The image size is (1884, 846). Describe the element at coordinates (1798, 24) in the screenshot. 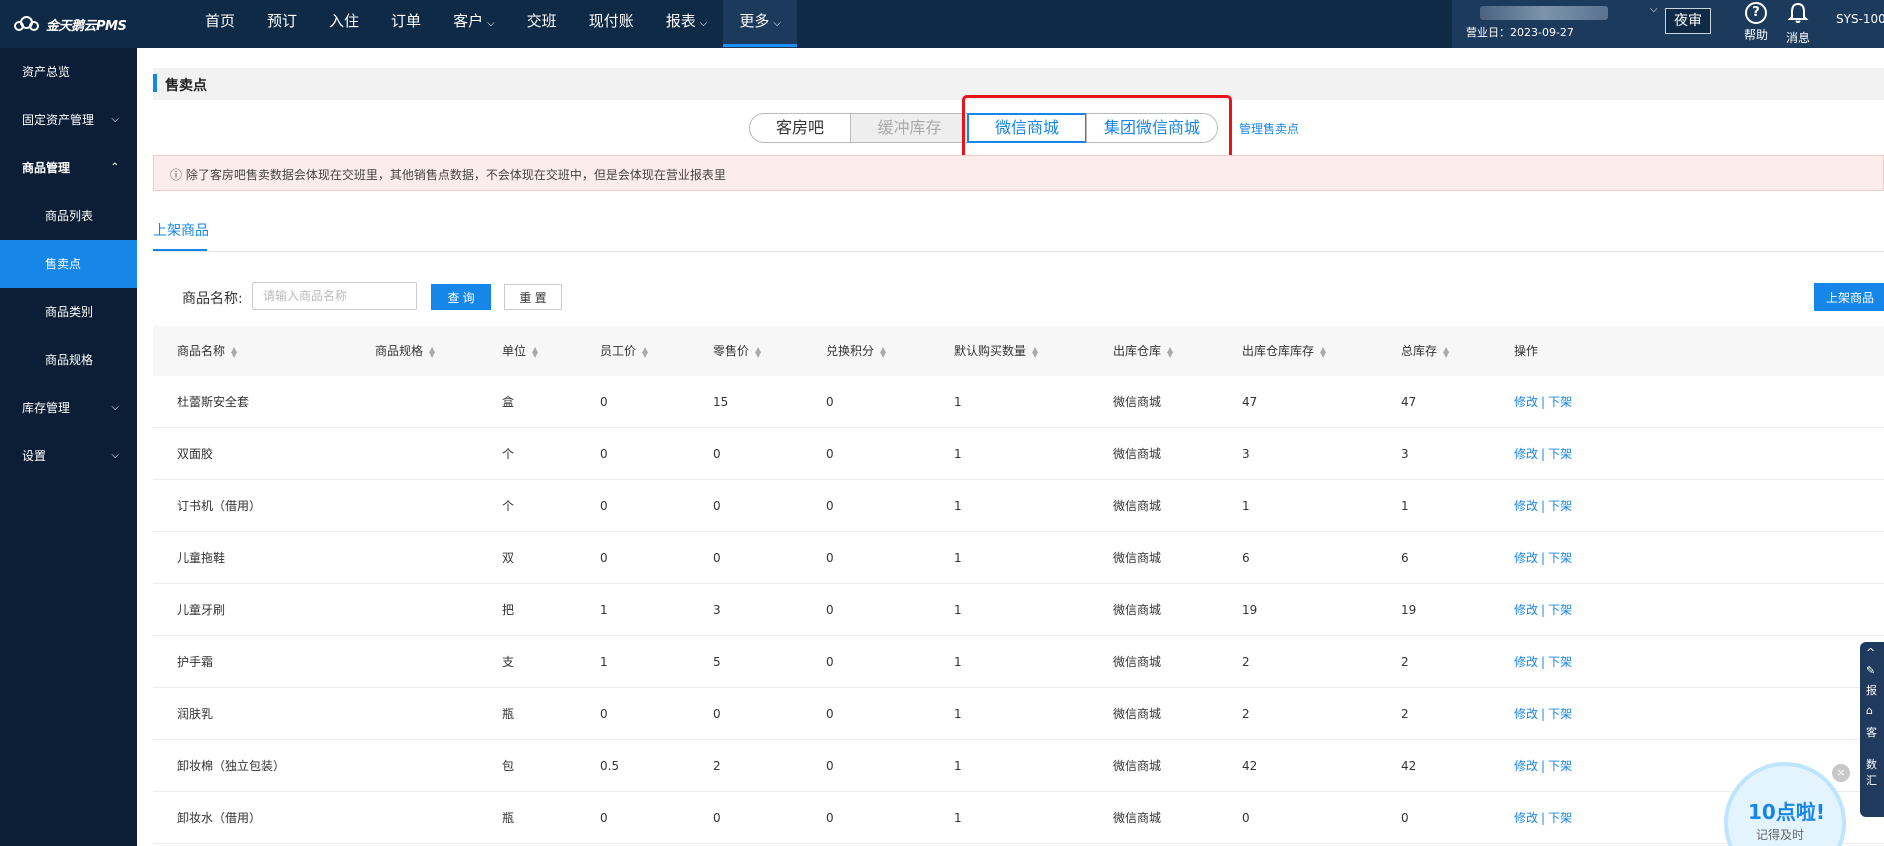

I see `messages-button: 消息` at that location.